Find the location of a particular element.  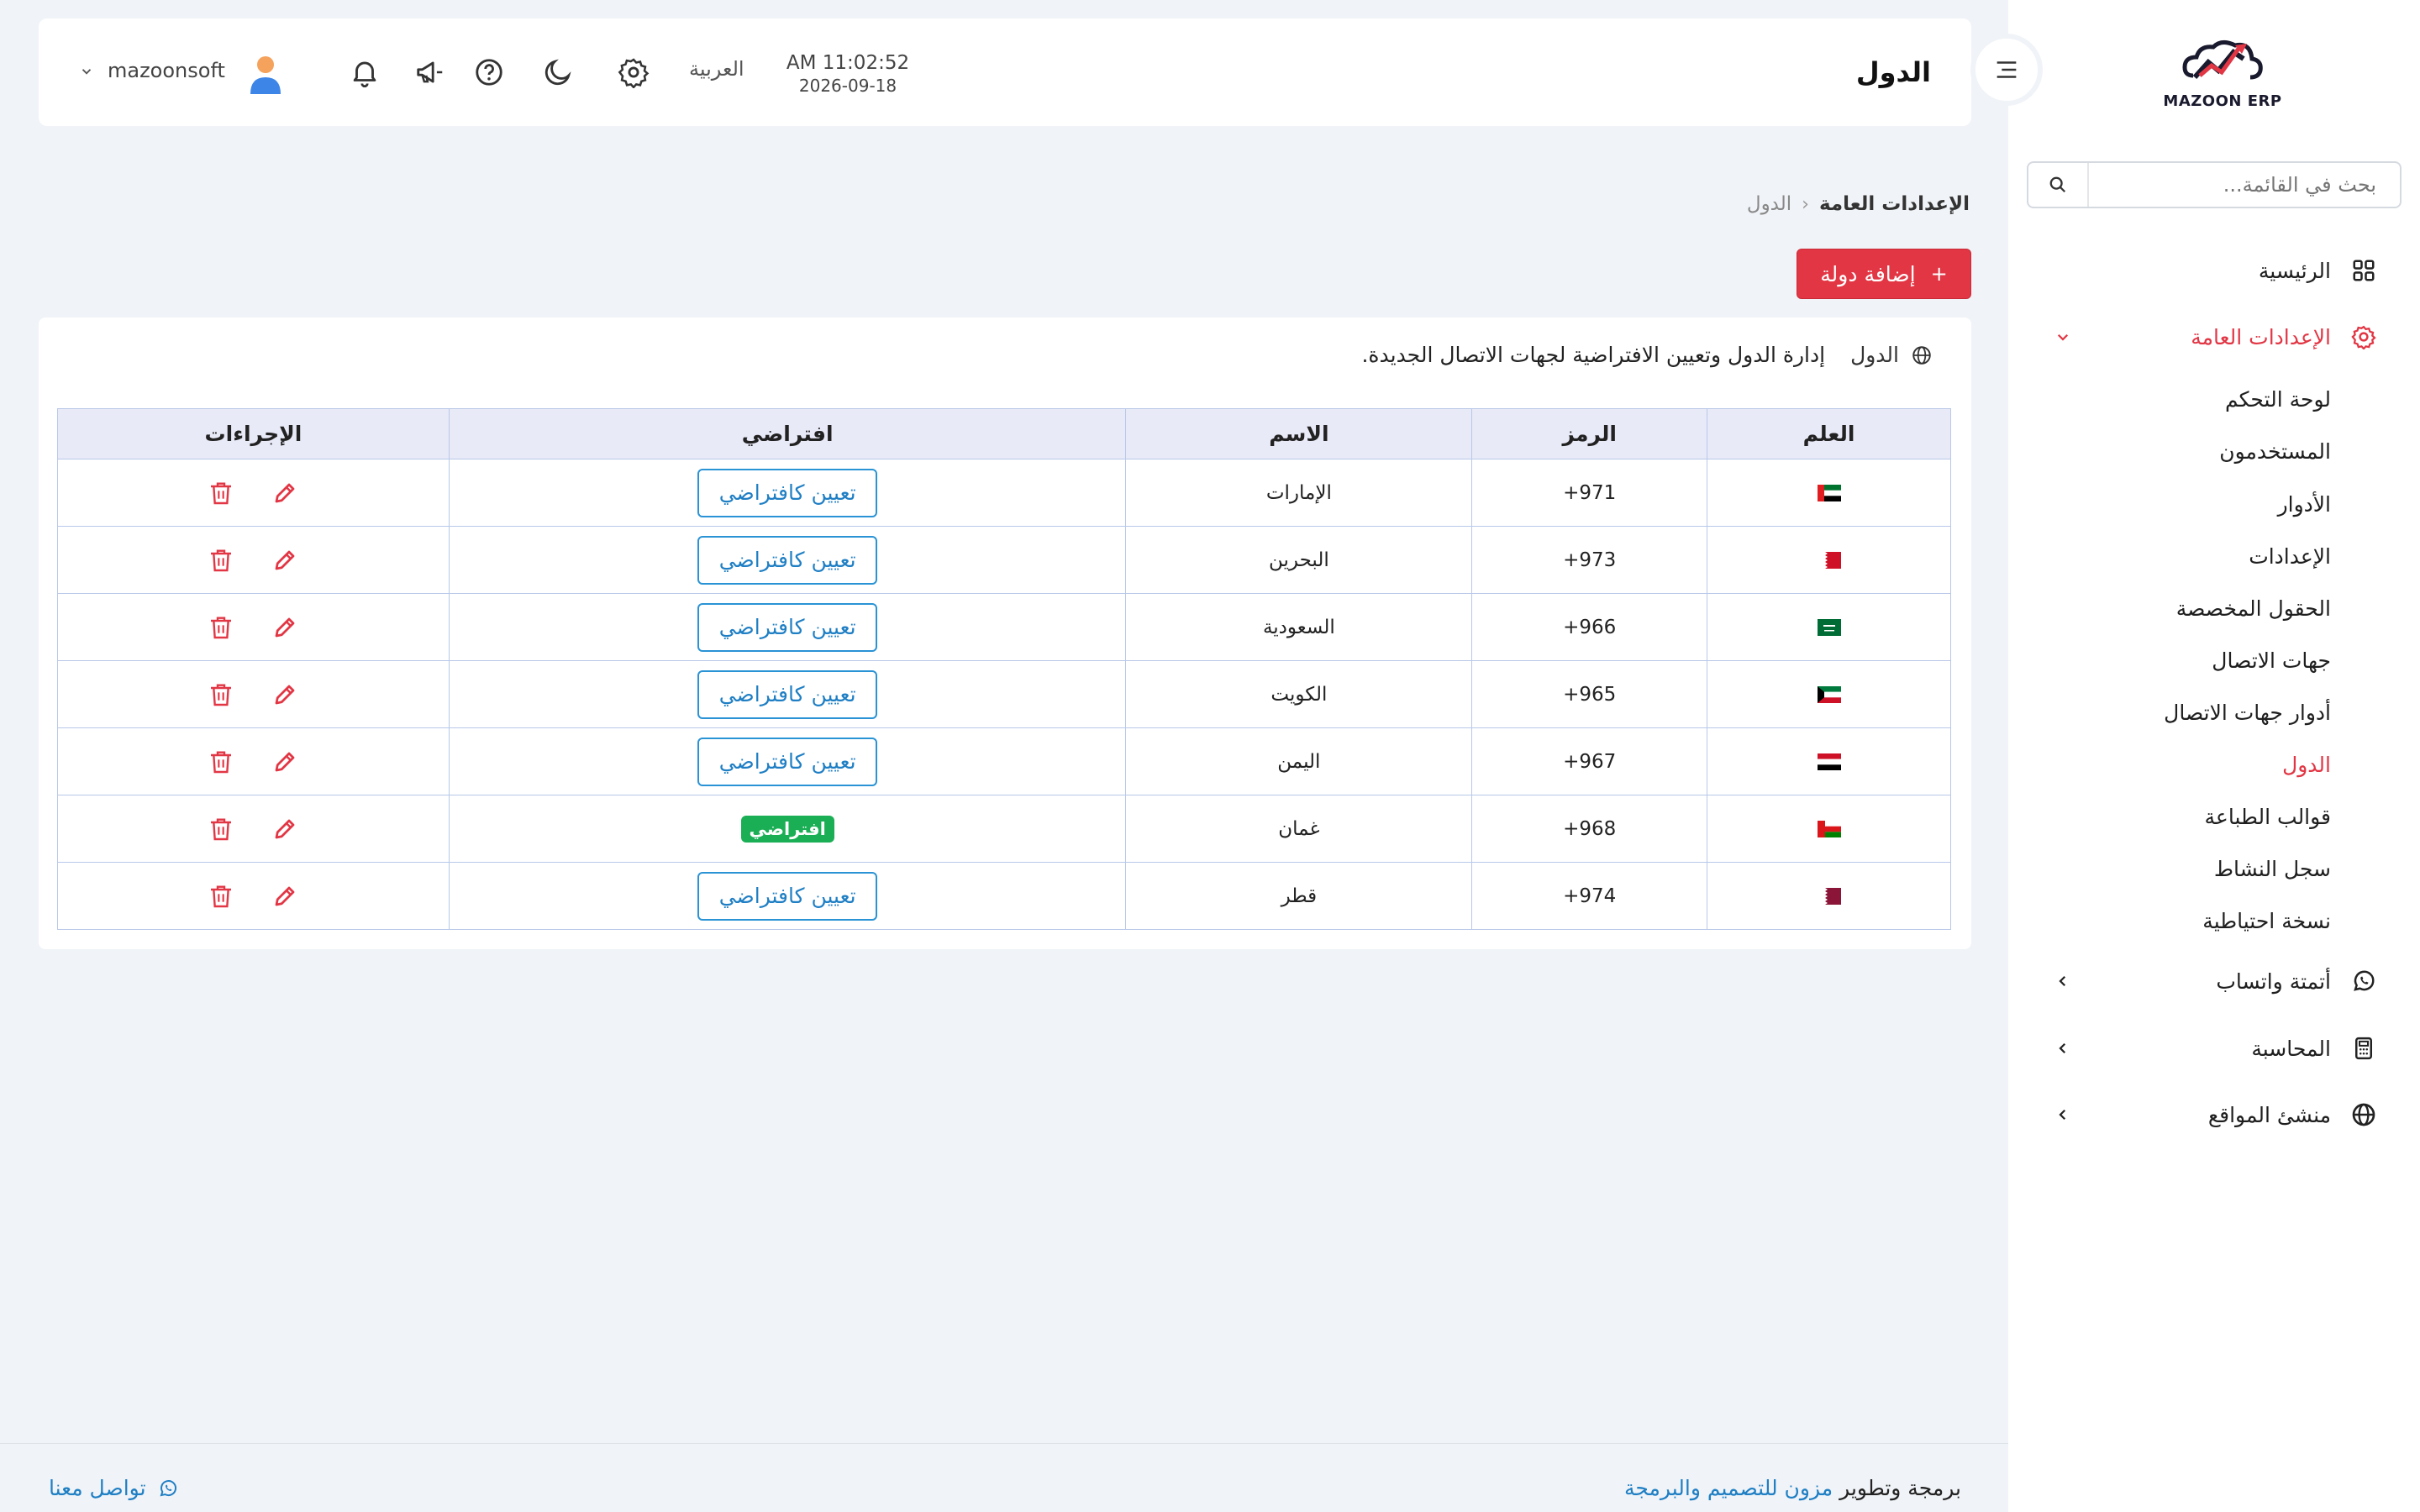

search-icon is located at coordinates (2058, 185).